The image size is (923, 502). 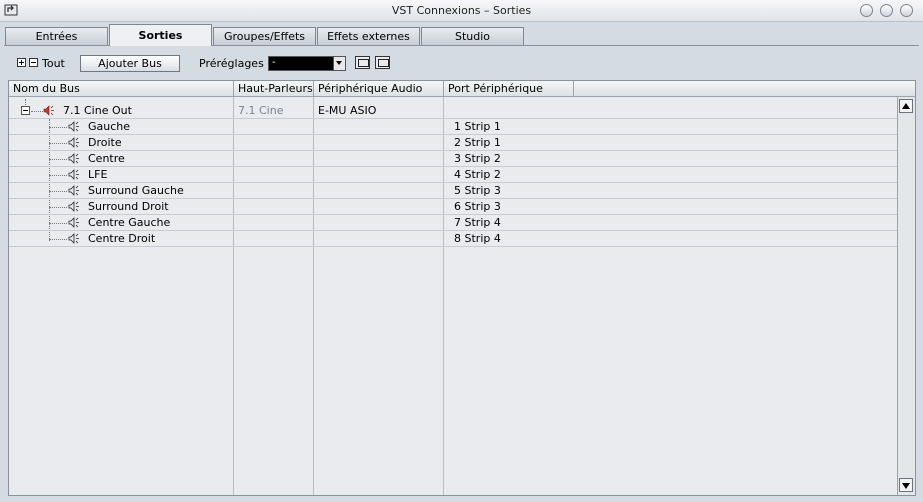 I want to click on channel-port: 7 Strip 4, so click(x=477, y=223).